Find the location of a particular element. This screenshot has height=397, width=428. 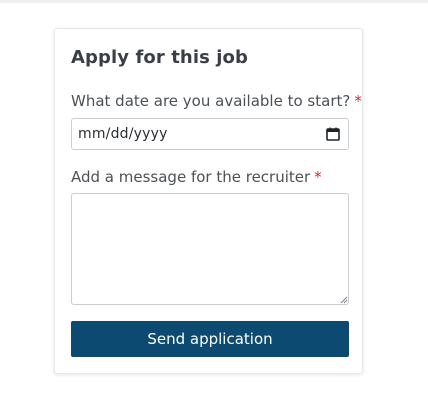

start-date-label: What date are you available to start? * is located at coordinates (216, 101).